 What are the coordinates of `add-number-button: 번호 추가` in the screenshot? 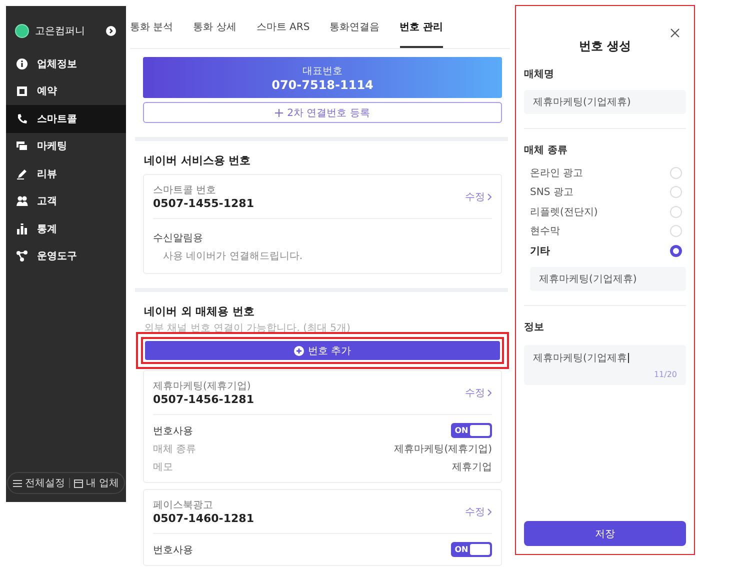 It's located at (322, 350).